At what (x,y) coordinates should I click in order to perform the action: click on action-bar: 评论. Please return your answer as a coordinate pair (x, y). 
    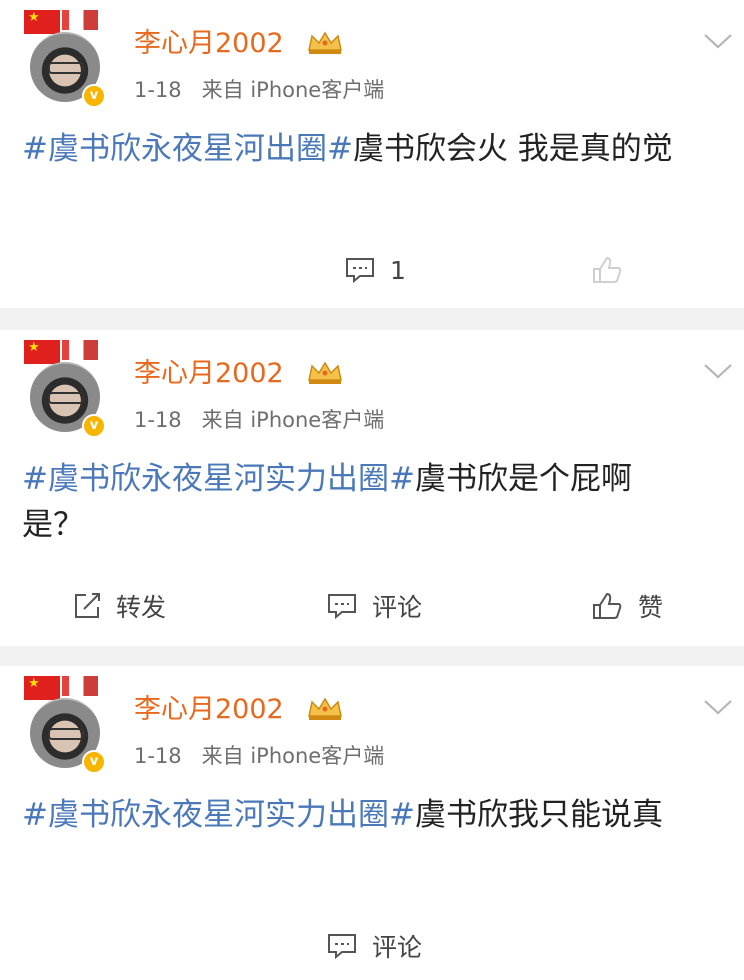
    Looking at the image, I should click on (372, 946).